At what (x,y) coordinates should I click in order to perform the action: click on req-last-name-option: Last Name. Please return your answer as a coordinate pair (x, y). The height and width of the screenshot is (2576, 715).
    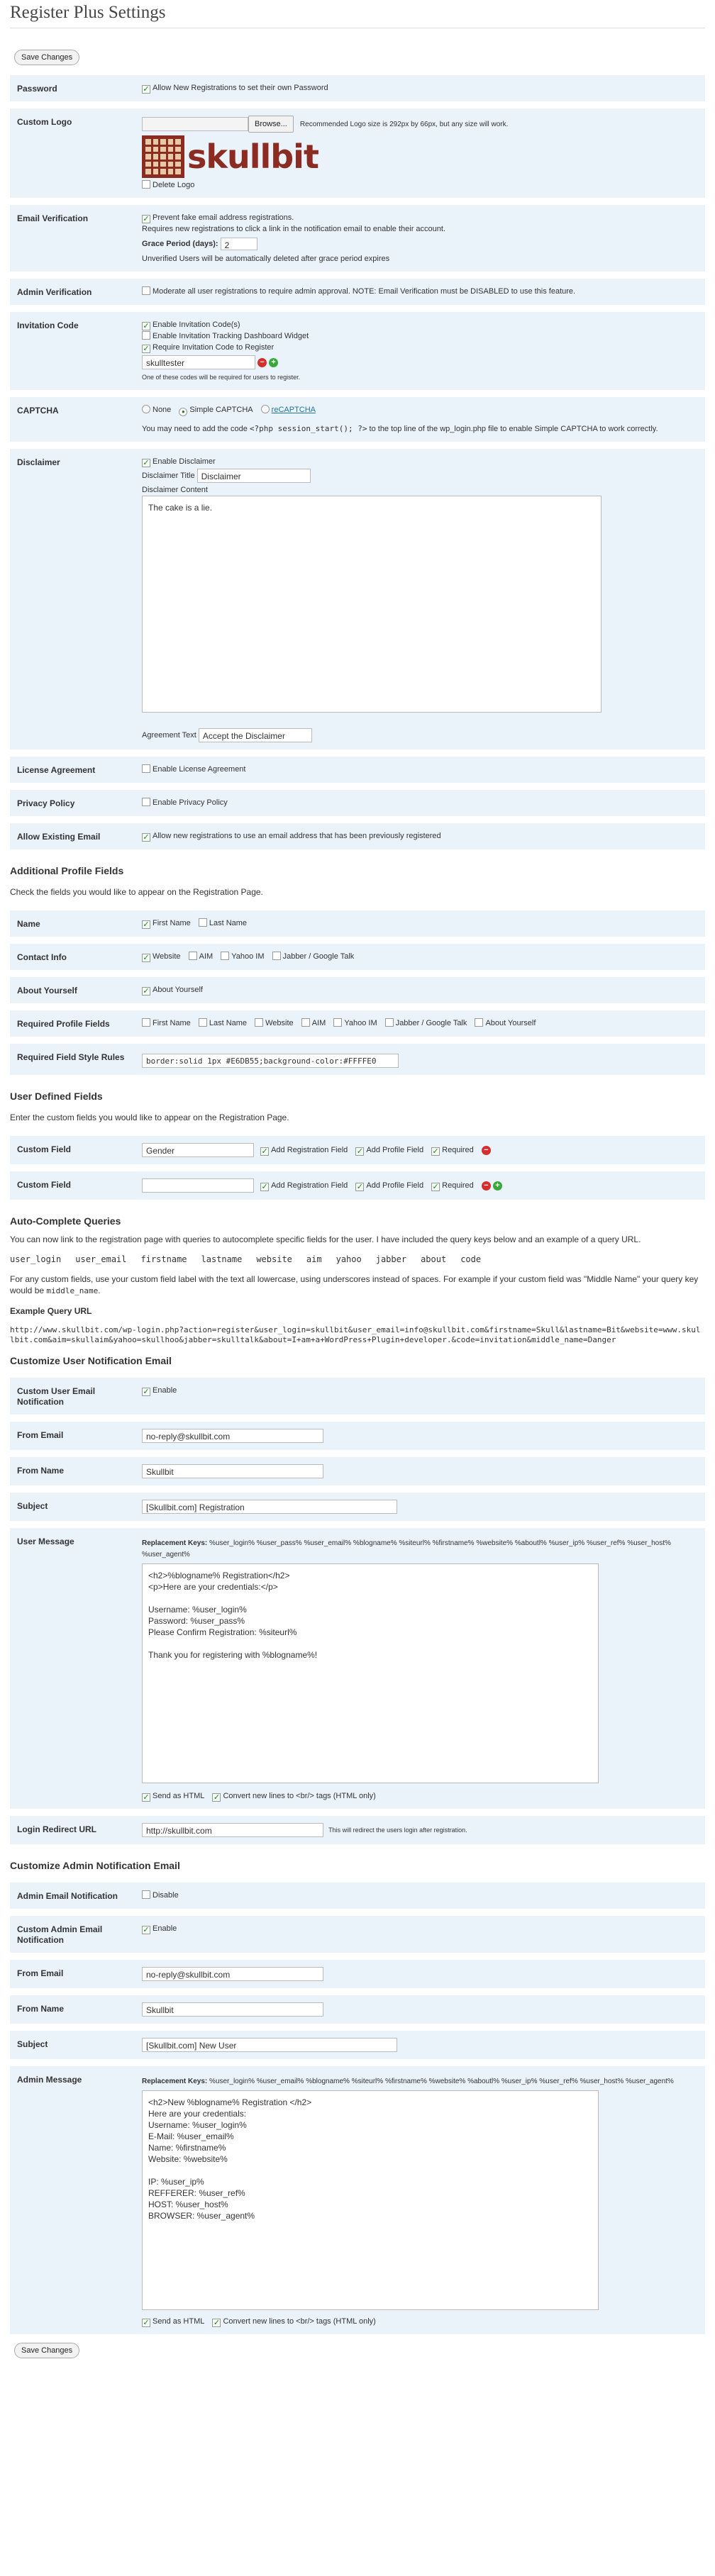
    Looking at the image, I should click on (222, 1022).